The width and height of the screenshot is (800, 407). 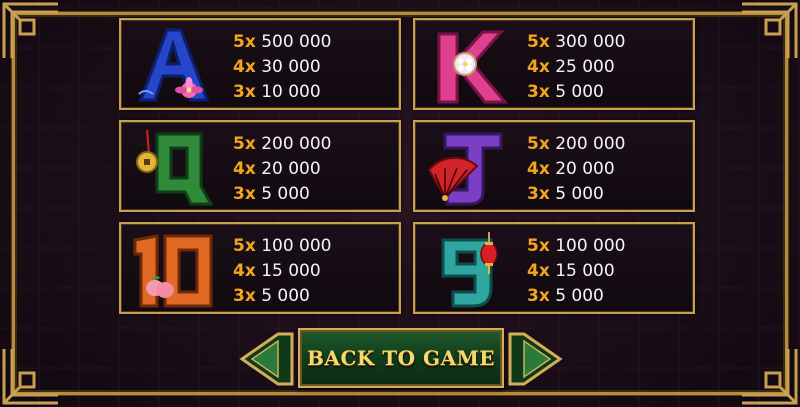 I want to click on paytable-panel-k: 5x 300 000 4x 25 000 3x 5 000, so click(x=554, y=64).